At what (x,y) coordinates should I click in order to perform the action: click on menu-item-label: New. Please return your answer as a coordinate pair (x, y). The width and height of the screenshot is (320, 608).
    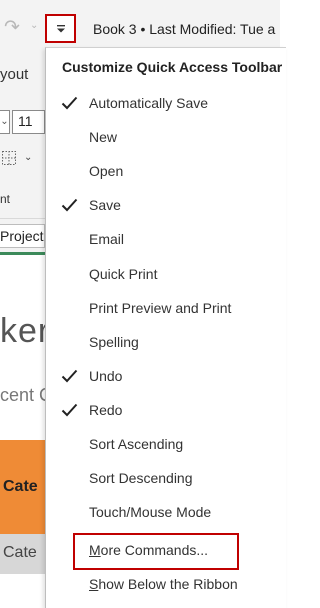
    Looking at the image, I should click on (103, 137).